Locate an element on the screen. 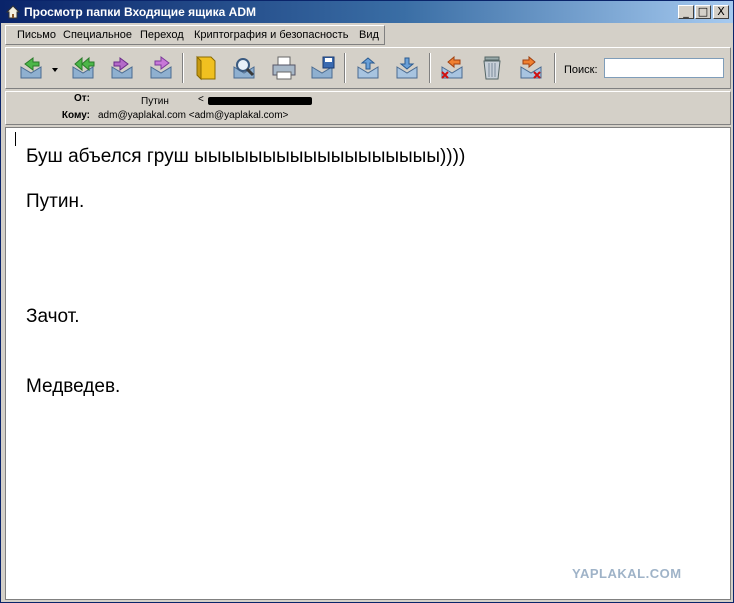 This screenshot has width=734, height=603. trash-button is located at coordinates (492, 68).